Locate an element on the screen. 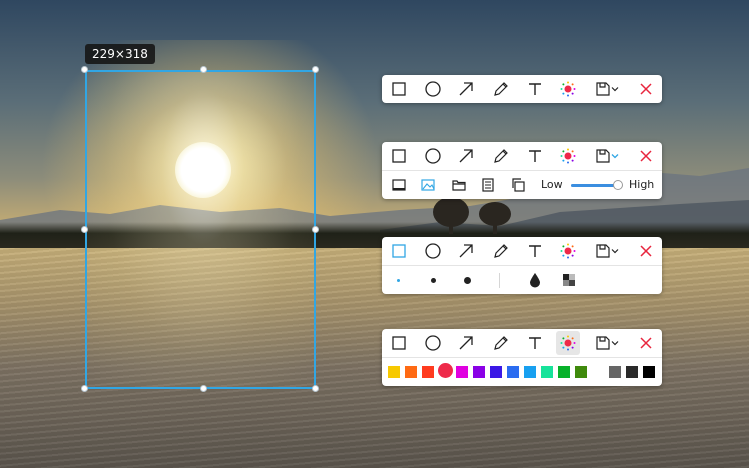 The width and height of the screenshot is (749, 468). mosaic-tool-button is located at coordinates (569, 280).